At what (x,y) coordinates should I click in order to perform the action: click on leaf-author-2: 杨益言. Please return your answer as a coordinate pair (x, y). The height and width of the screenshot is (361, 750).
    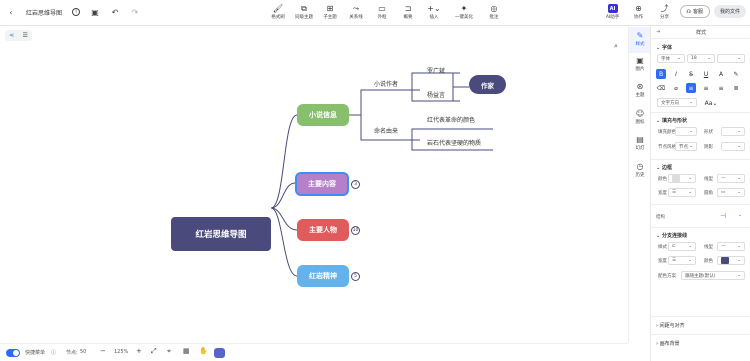
    Looking at the image, I should click on (436, 94).